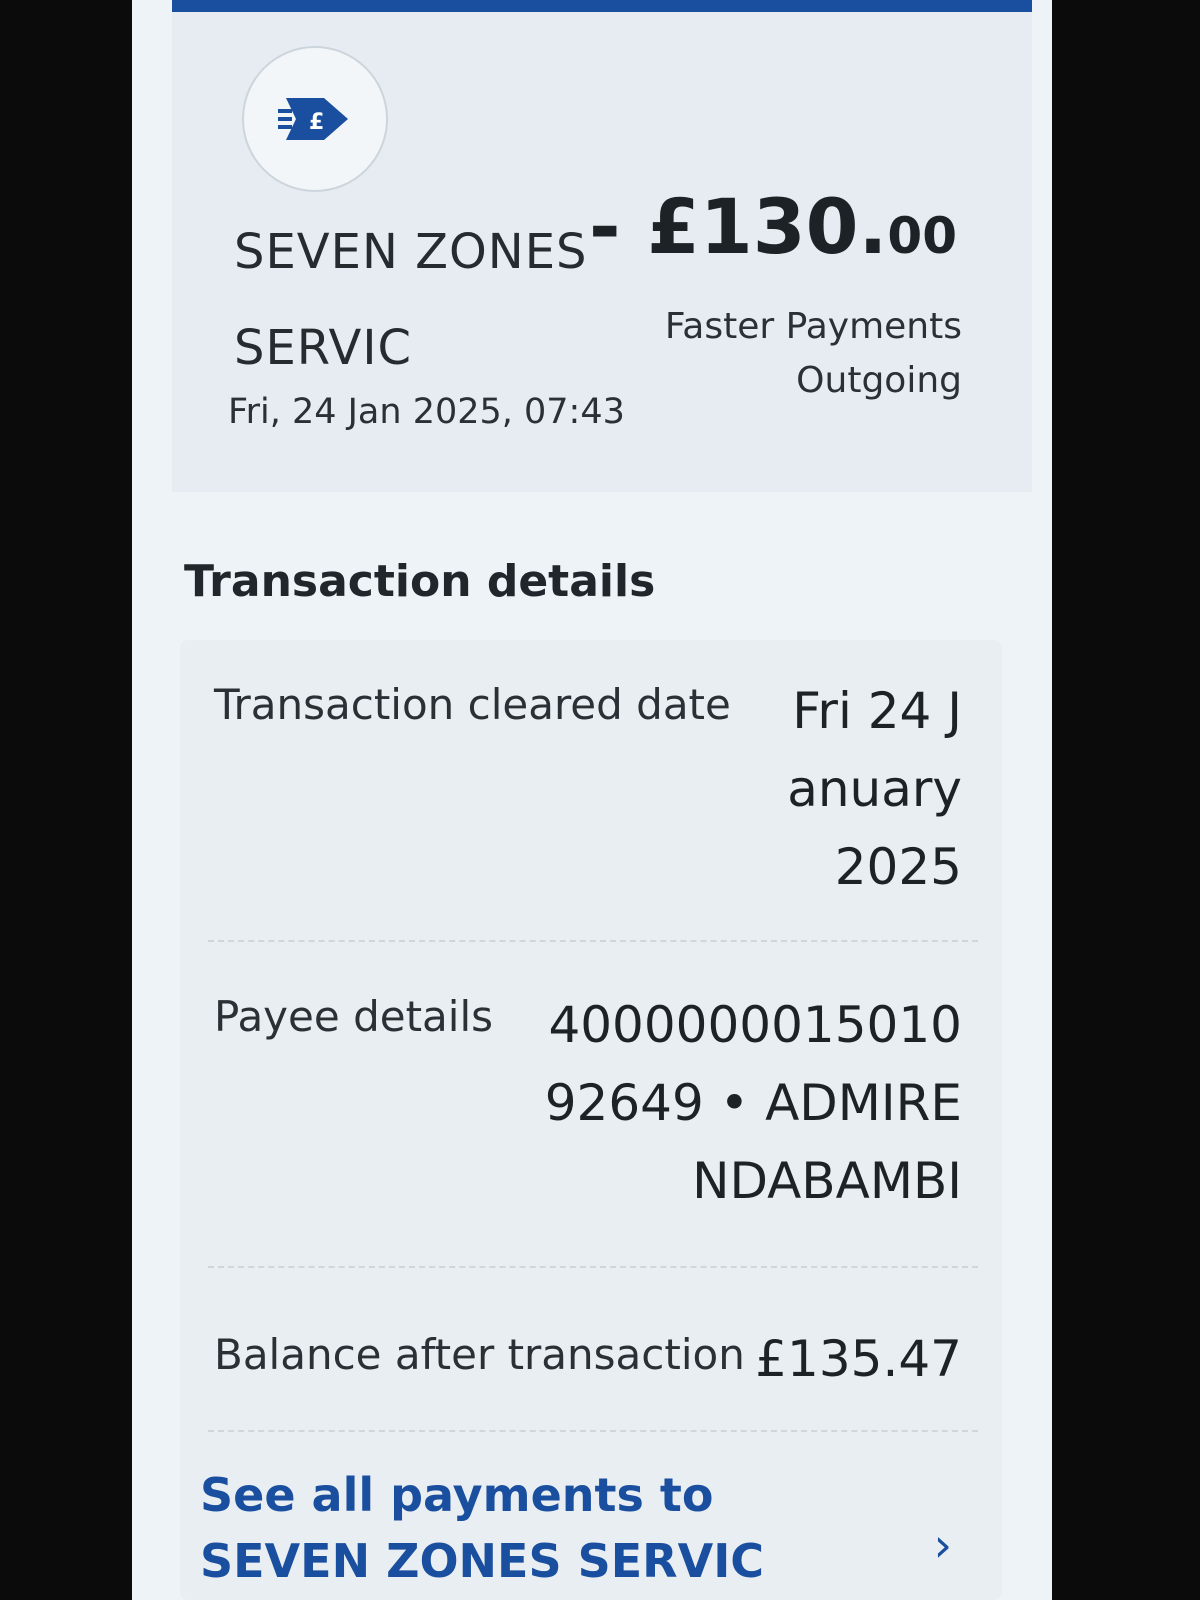  Describe the element at coordinates (479, 1354) in the screenshot. I see `balance-label: Balance after transaction` at that location.